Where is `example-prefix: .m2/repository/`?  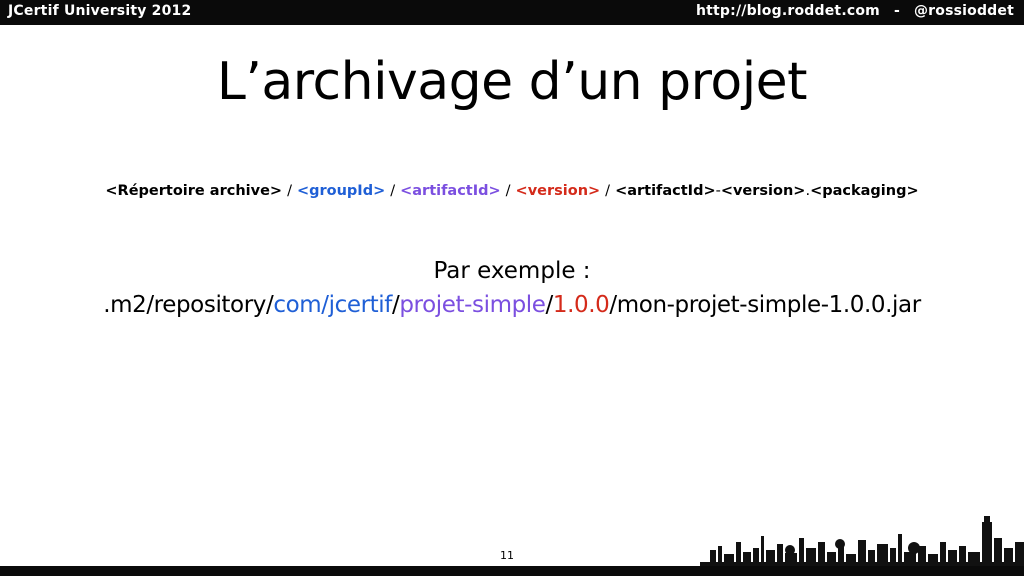
example-prefix: .m2/repository/ is located at coordinates (188, 305).